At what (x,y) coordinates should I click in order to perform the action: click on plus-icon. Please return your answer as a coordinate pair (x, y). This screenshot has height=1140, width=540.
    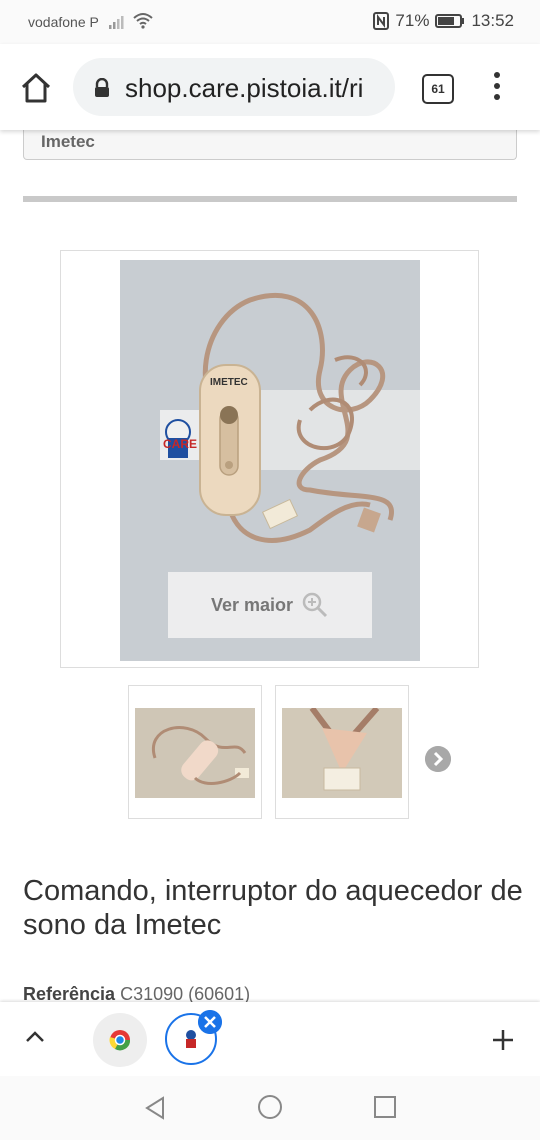
    Looking at the image, I should click on (503, 1040).